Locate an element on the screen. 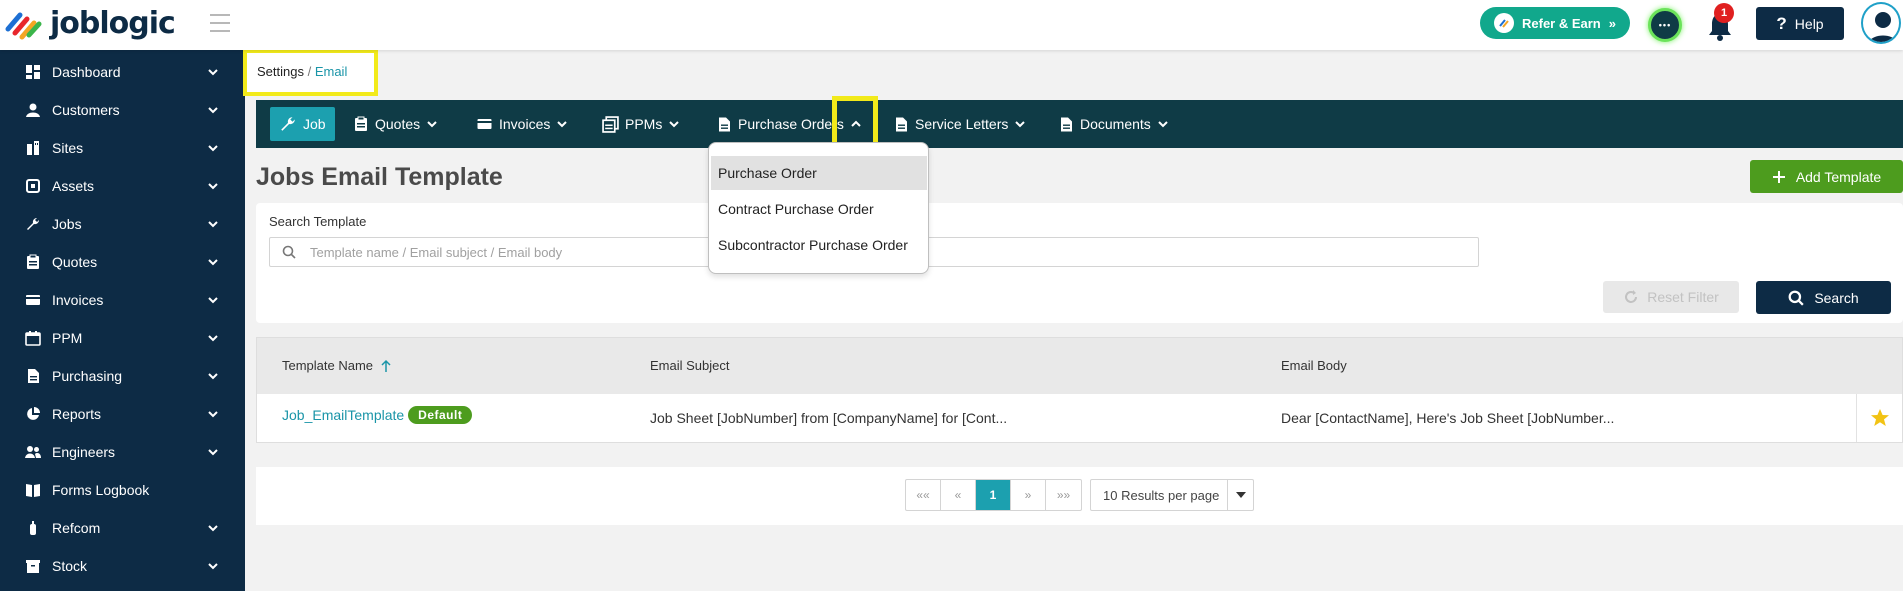 This screenshot has width=1903, height=591. sidebar-item-assets: Assets is located at coordinates (122, 186).